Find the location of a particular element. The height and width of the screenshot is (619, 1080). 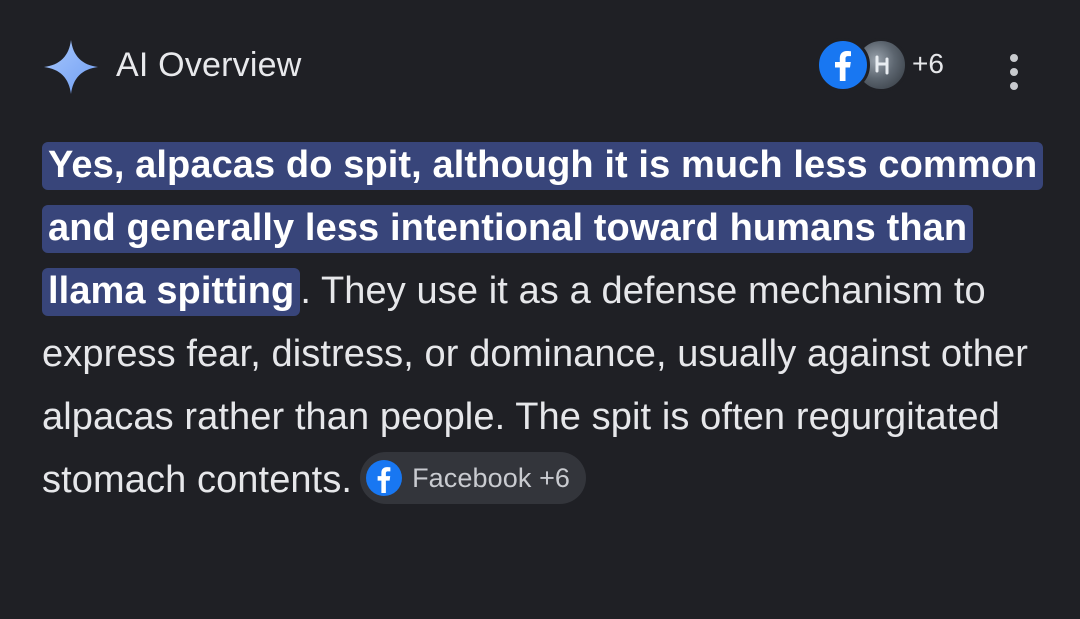

citation-chip: Facebook +6 is located at coordinates (473, 477).